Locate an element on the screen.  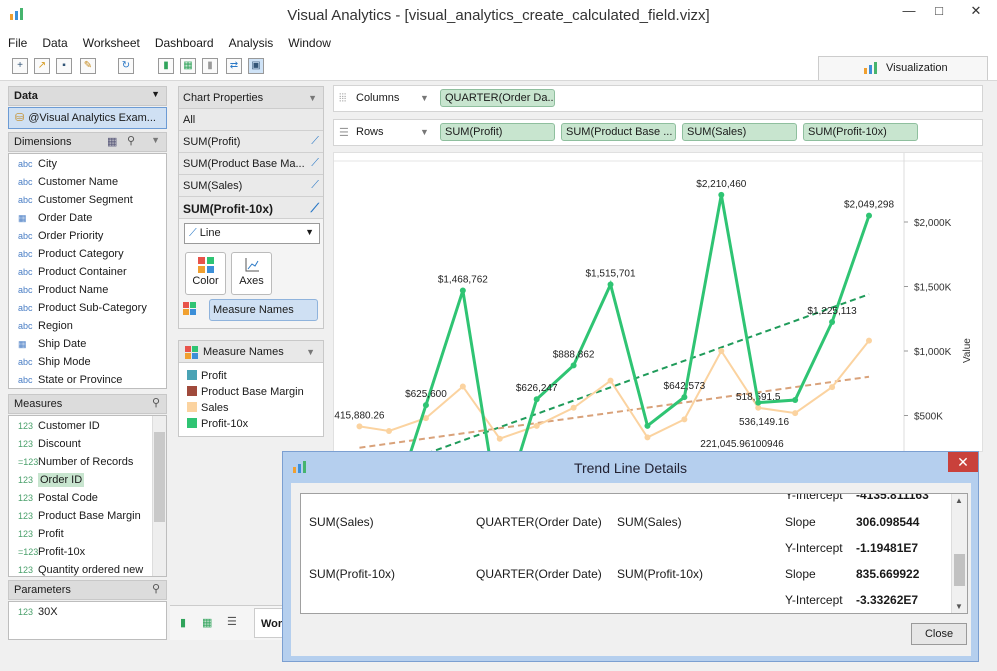
chart-properties-row: All is located at coordinates (251, 120).